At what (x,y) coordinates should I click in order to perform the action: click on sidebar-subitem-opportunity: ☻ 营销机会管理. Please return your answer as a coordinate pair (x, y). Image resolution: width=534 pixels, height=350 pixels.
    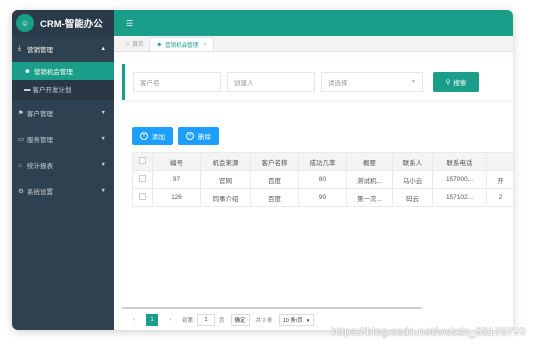
    Looking at the image, I should click on (63, 71).